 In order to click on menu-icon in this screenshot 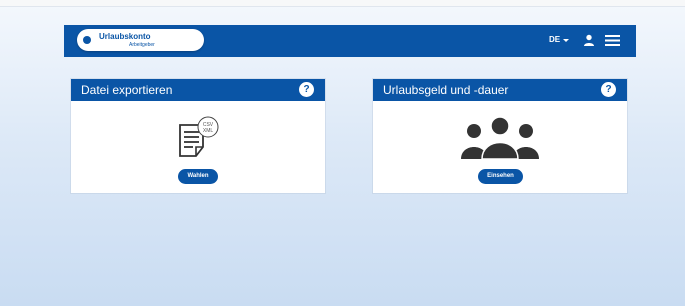, I will do `click(612, 40)`.